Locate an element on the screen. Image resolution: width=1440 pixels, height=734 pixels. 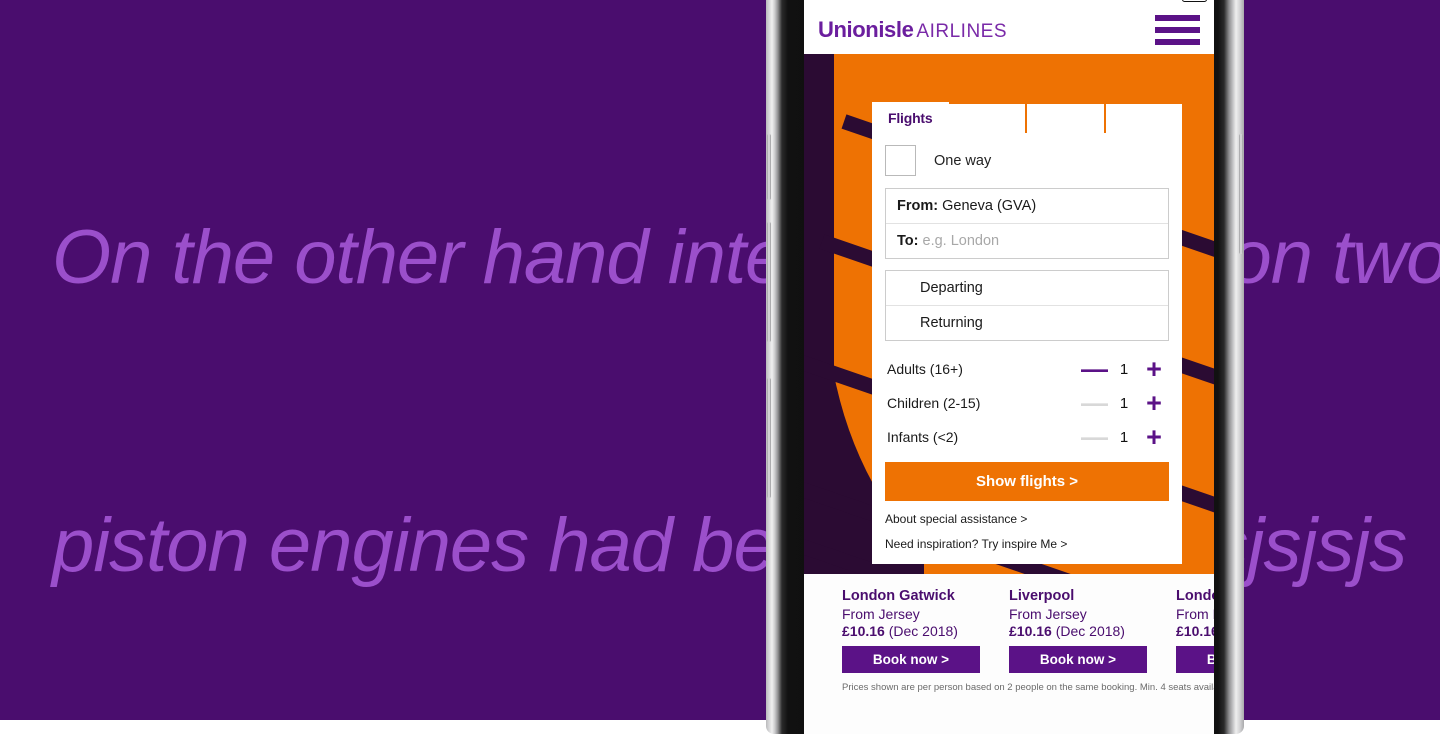
tab-flights: Flights is located at coordinates (910, 117).